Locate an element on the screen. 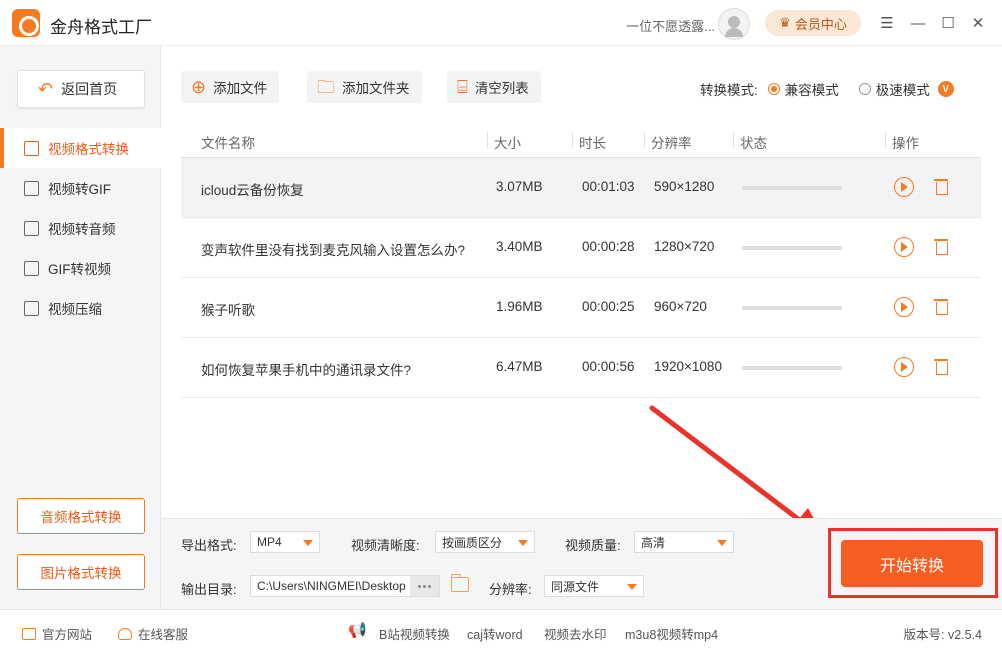 This screenshot has height=652, width=1002. sidebar-item-label: 视频转音频 is located at coordinates (82, 229).